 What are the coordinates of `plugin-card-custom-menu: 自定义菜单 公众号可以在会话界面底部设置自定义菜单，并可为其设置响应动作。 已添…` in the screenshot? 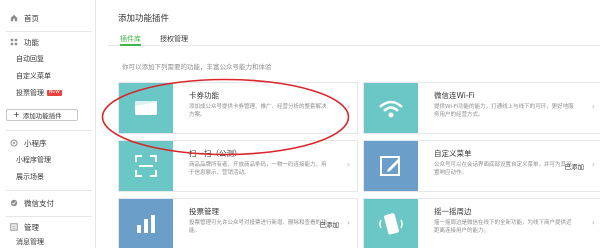 It's located at (481, 166).